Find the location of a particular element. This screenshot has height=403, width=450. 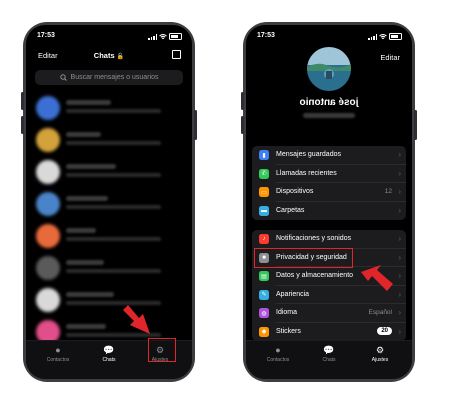

edit-button: Editar is located at coordinates (390, 57).